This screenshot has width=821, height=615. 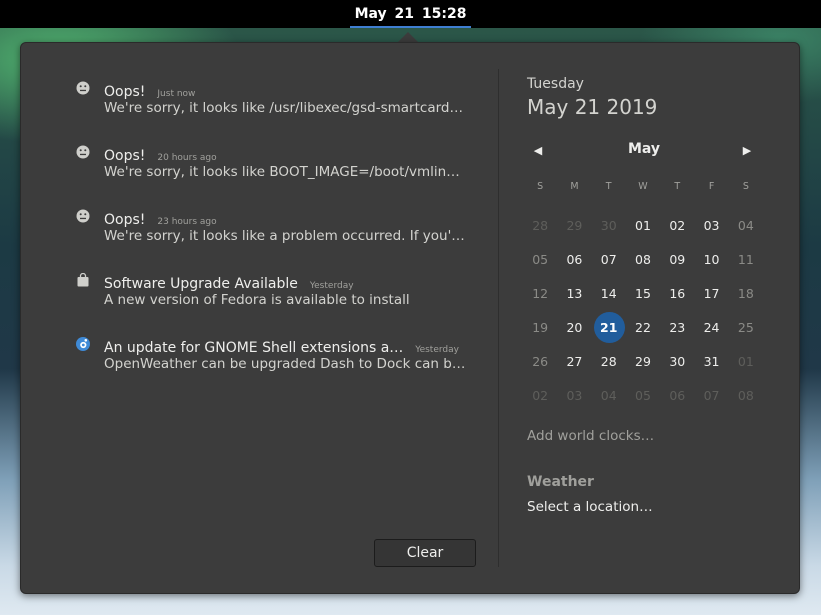 I want to click on calendar-day-number: 26, so click(x=540, y=361).